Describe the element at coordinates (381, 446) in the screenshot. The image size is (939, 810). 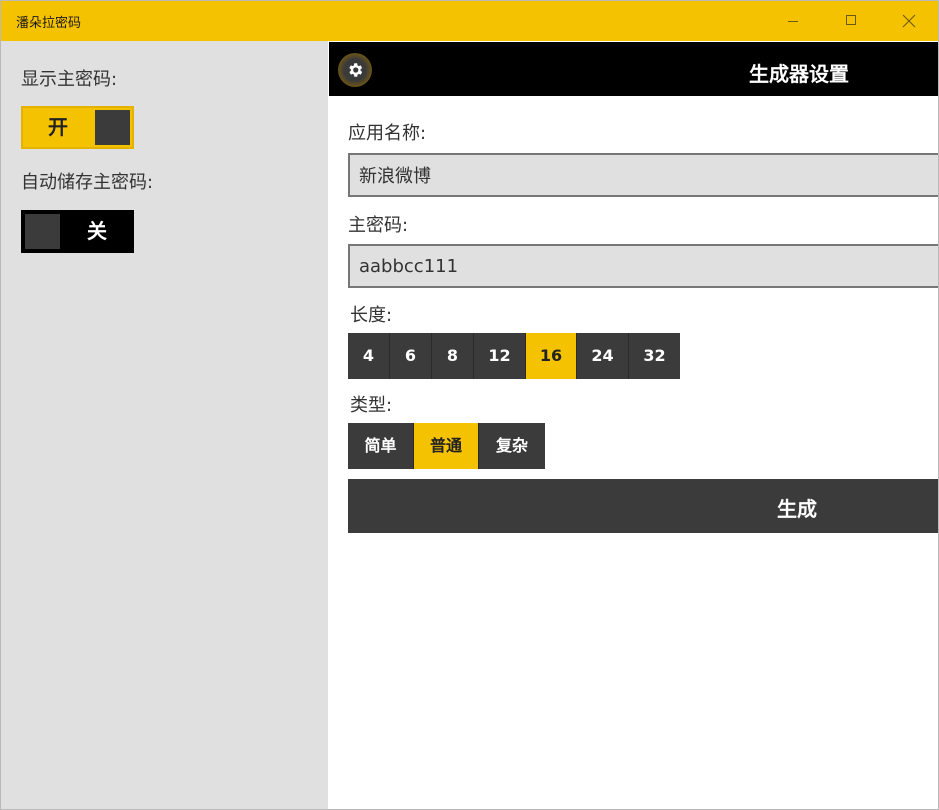
I see `type-option-simple: 简单` at that location.